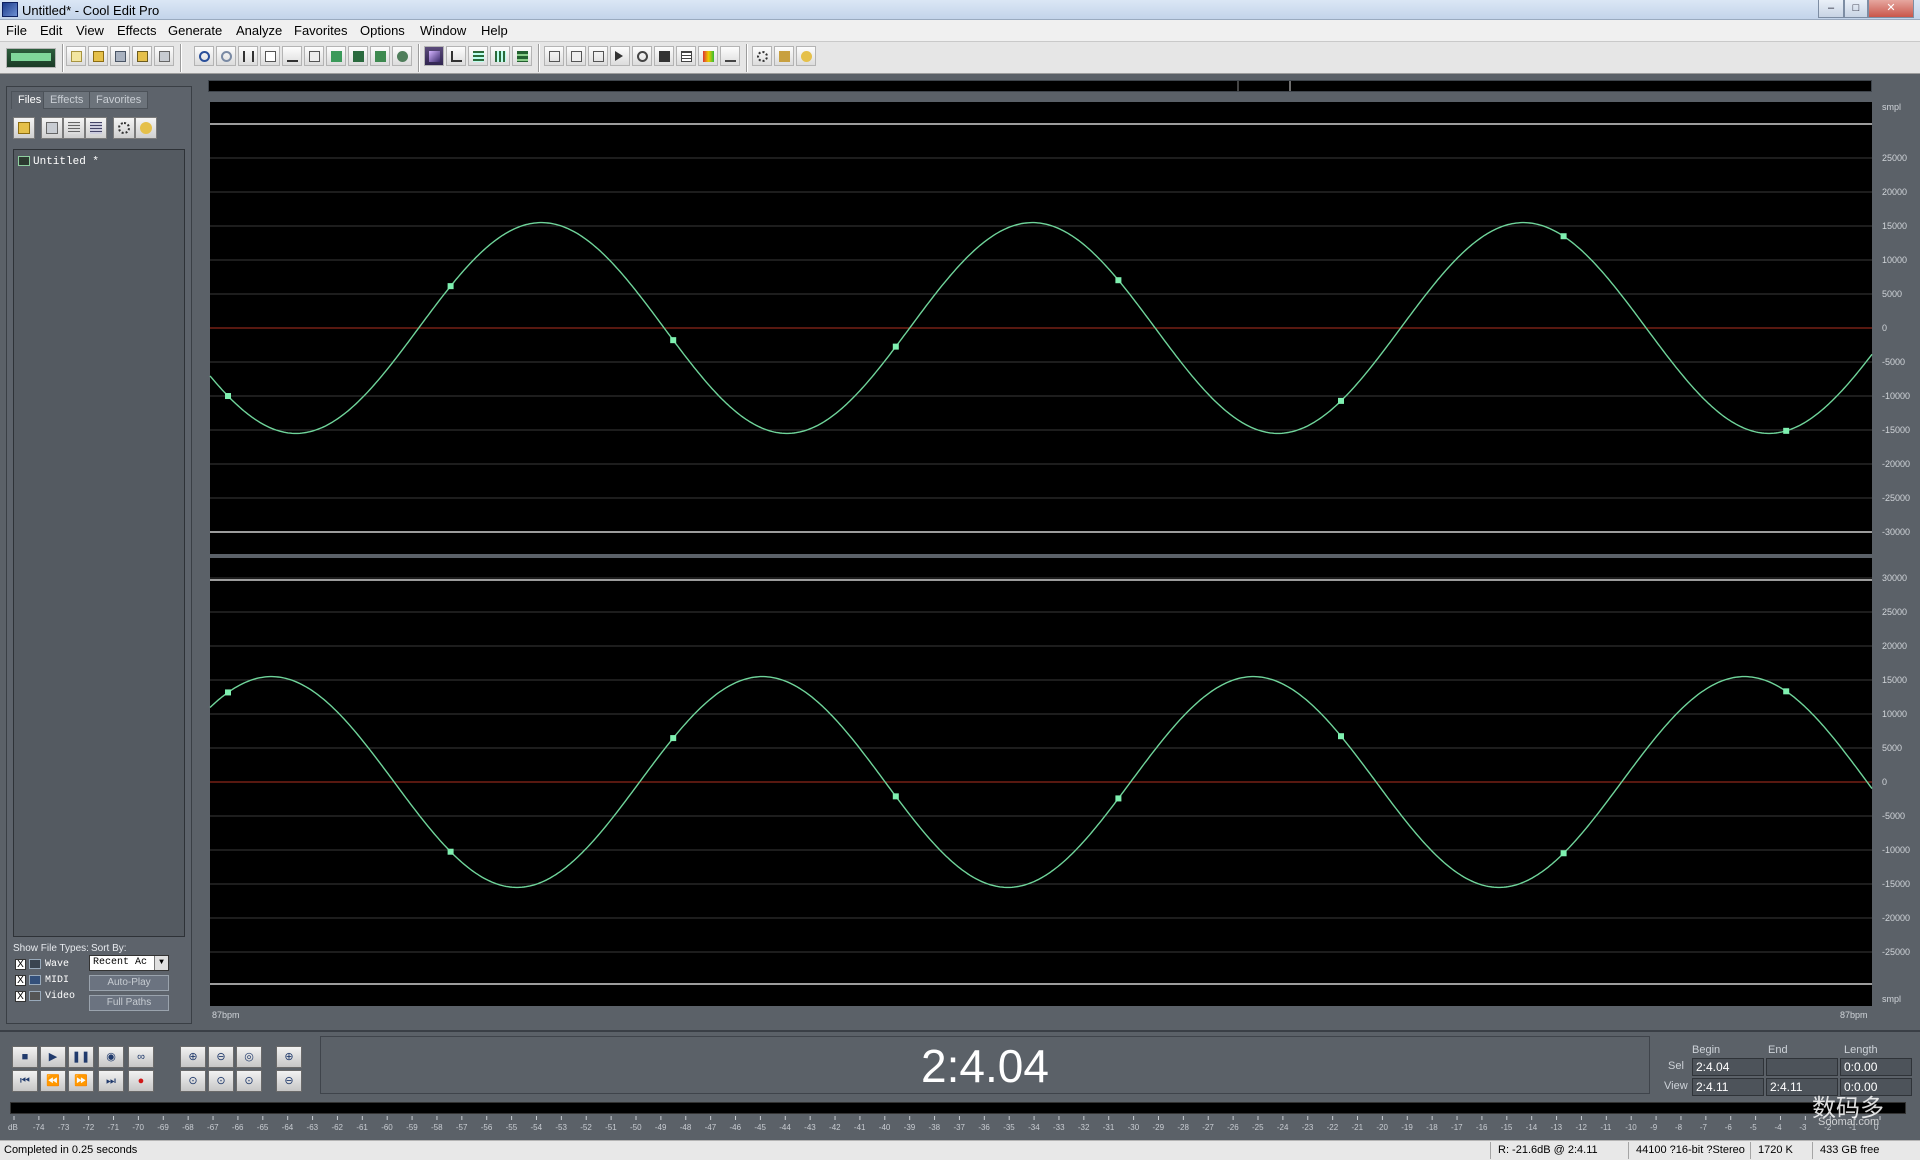  What do you see at coordinates (762, 56) in the screenshot?
I see `settings-button` at bounding box center [762, 56].